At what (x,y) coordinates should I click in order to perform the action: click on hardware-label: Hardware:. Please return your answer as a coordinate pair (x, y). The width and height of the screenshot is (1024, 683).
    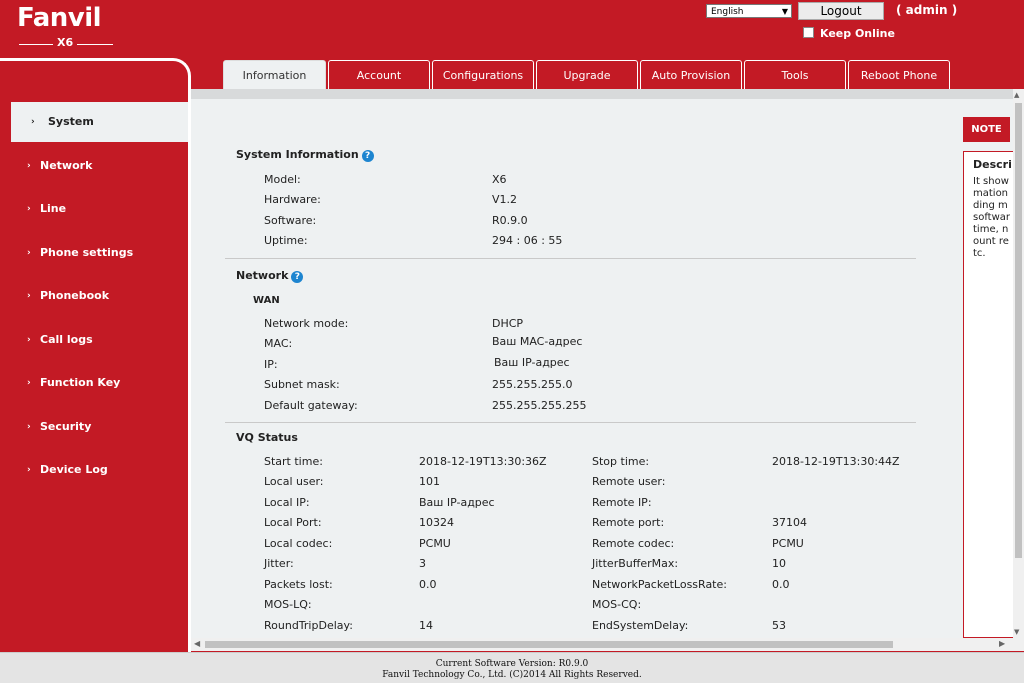
    Looking at the image, I should click on (292, 199).